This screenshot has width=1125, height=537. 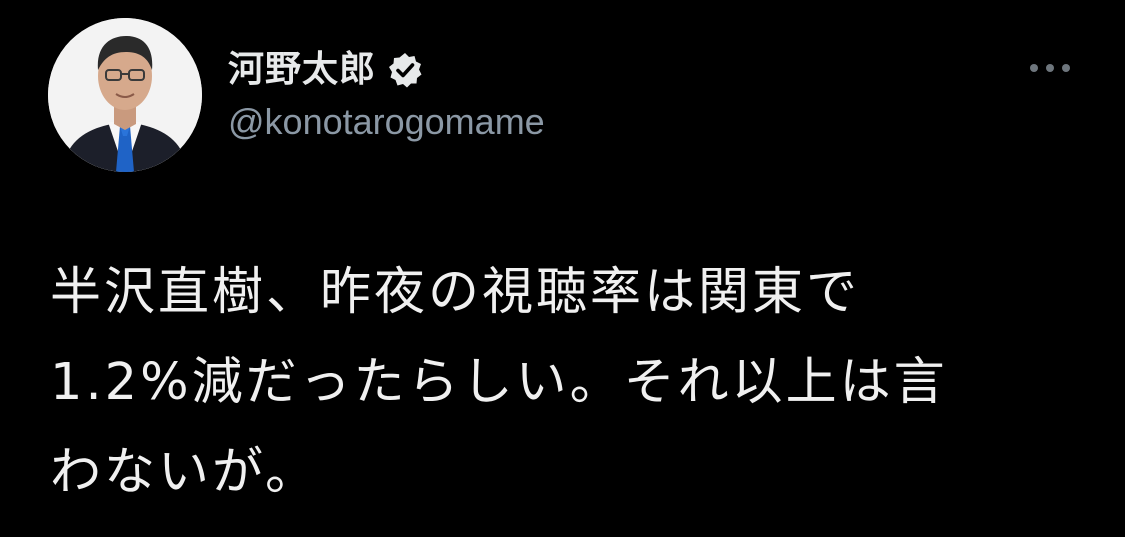 I want to click on tweet-text-line: 1.2%減だったらしい。それ以上は言, so click(x=499, y=382).